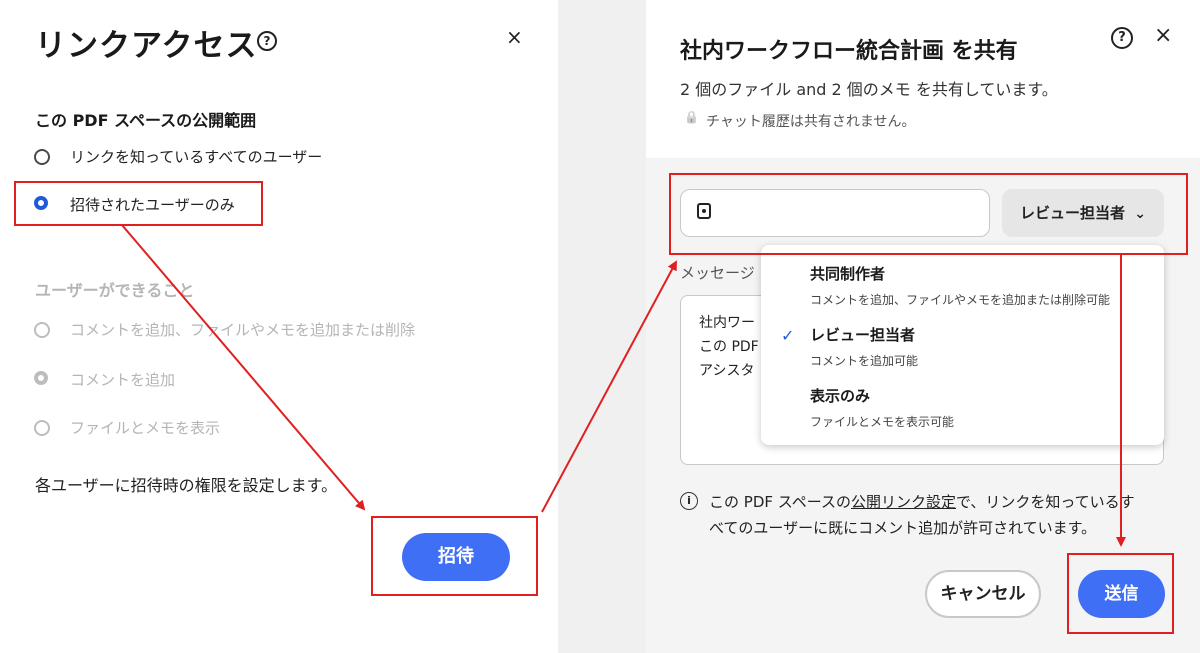 Image resolution: width=1200 pixels, height=653 pixels. Describe the element at coordinates (609, 386) in the screenshot. I see `arrow-to-recipient` at that location.